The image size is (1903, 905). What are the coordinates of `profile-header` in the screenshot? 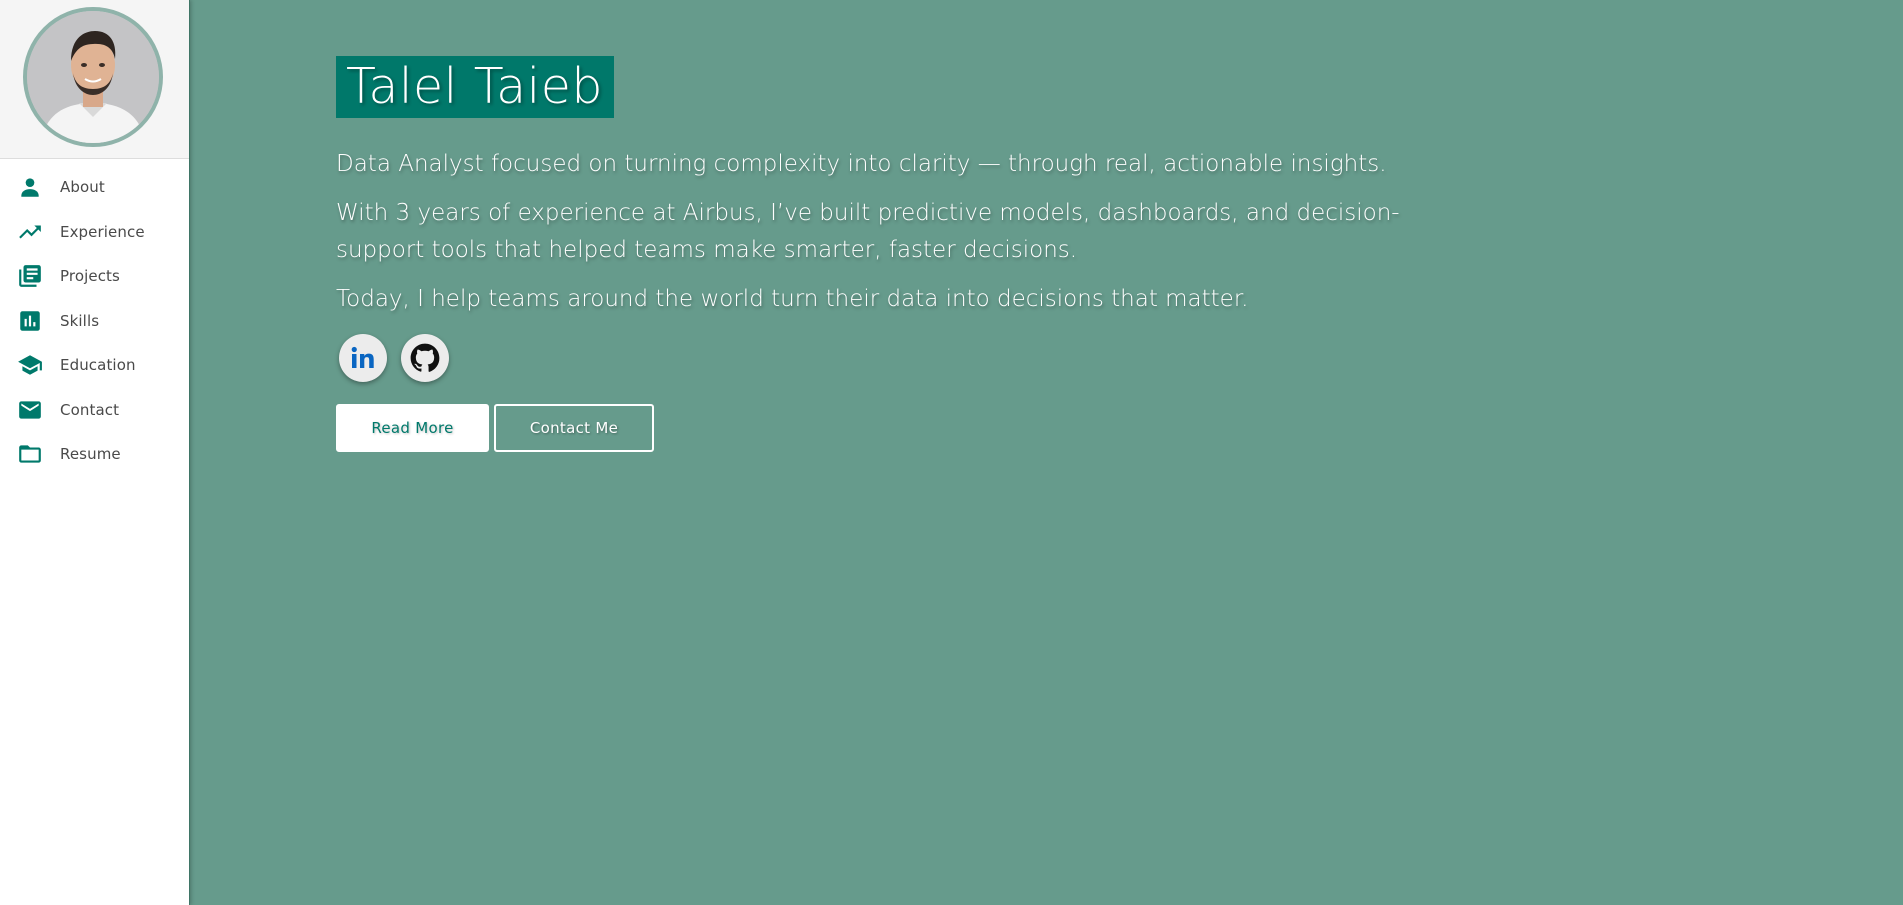 It's located at (94, 79).